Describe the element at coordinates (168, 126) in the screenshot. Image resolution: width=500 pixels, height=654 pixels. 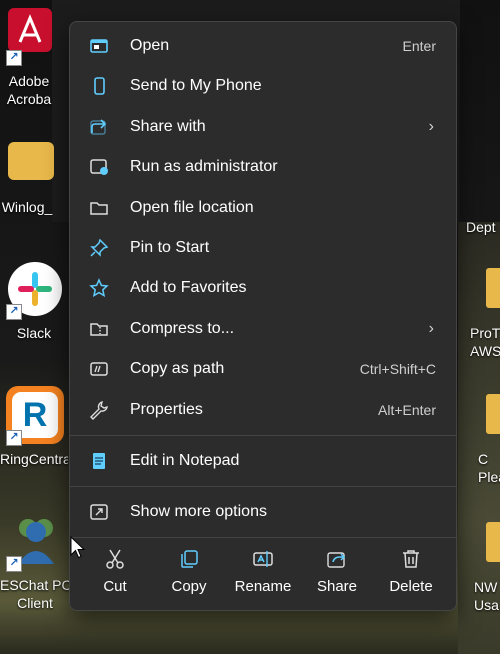
I see `menu-item-label: Share with` at that location.